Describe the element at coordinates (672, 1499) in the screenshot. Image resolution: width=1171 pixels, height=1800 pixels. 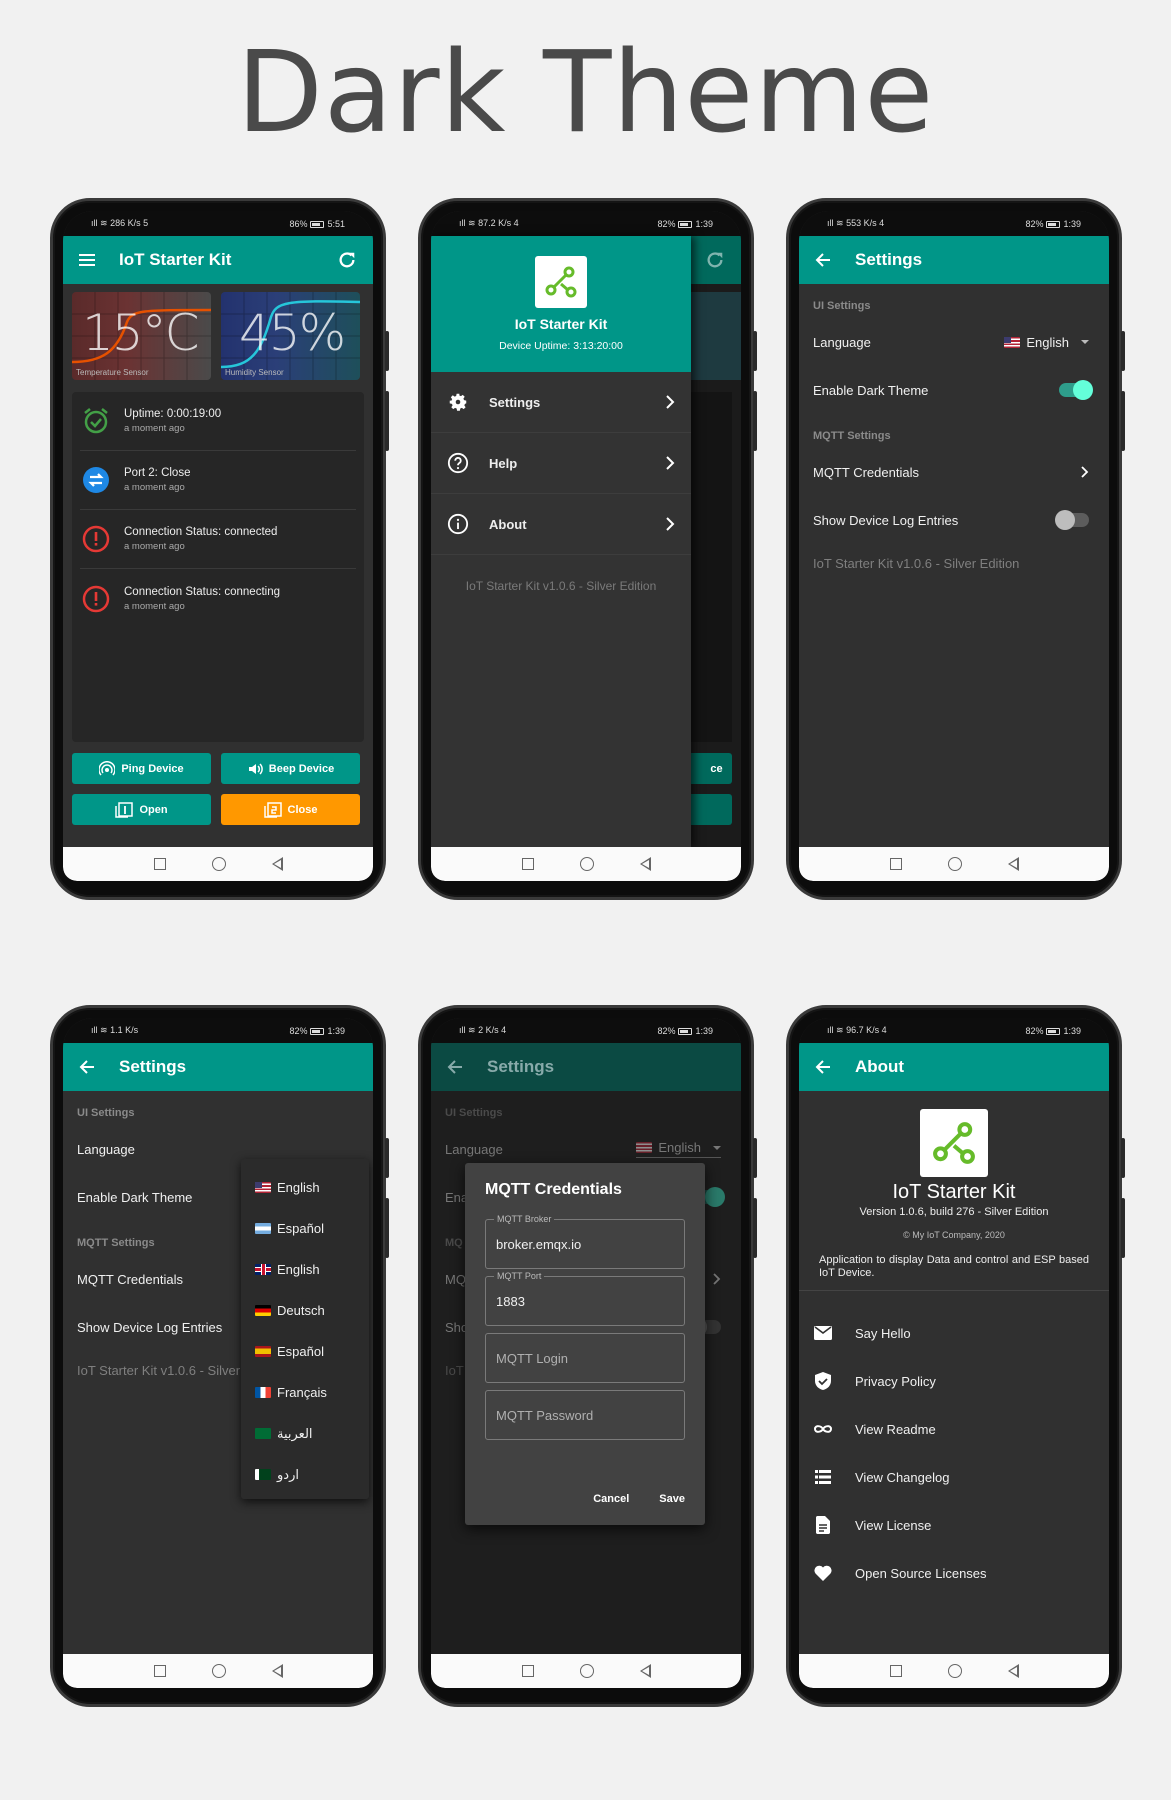
I see `save-button: Save` at that location.